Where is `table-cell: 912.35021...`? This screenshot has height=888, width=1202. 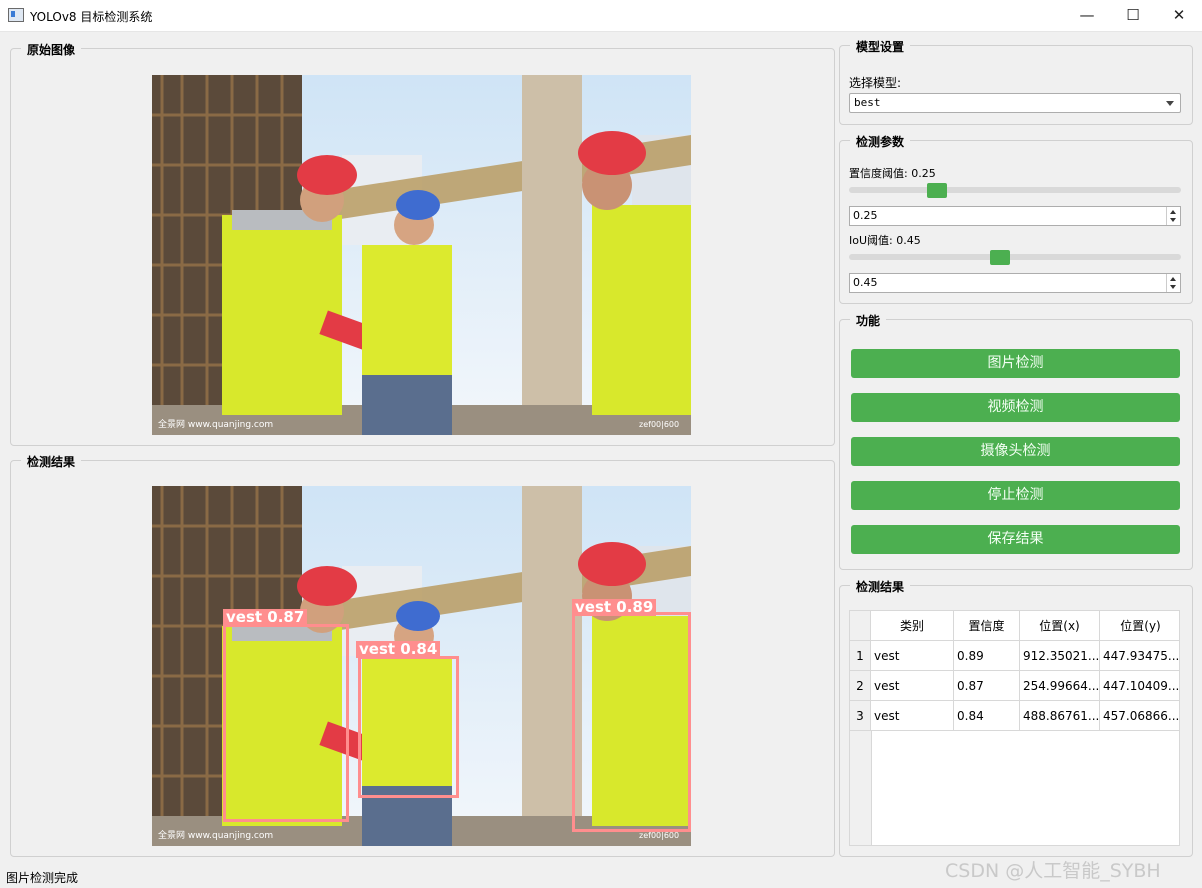 table-cell: 912.35021... is located at coordinates (1060, 656).